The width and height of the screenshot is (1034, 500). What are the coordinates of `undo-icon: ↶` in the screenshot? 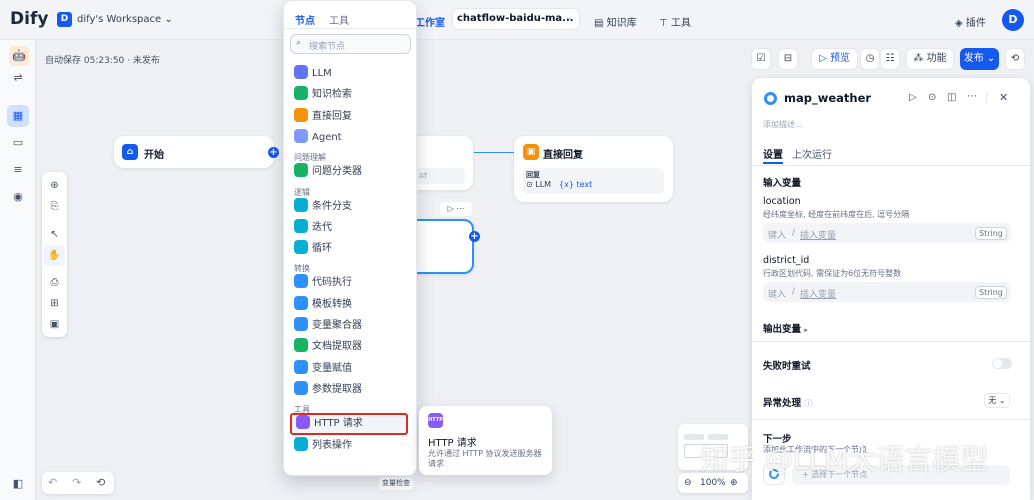 It's located at (52, 482).